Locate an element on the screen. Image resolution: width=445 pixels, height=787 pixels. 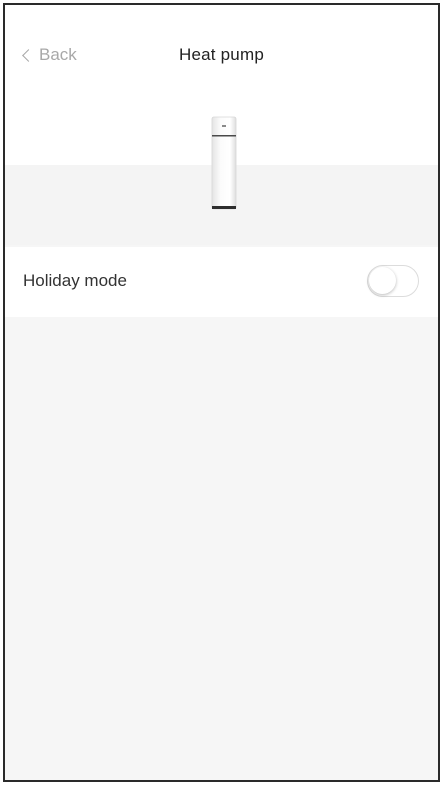
holiday-mode-toggle is located at coordinates (393, 281).